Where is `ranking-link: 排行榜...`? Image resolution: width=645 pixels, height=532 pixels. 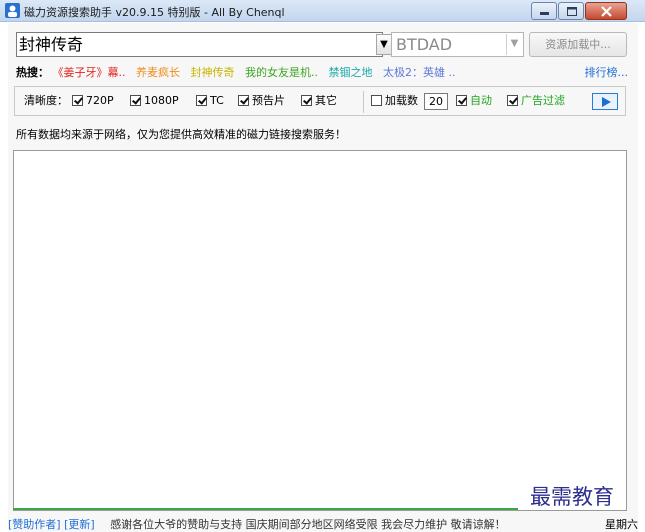
ranking-link: 排行榜... is located at coordinates (607, 72).